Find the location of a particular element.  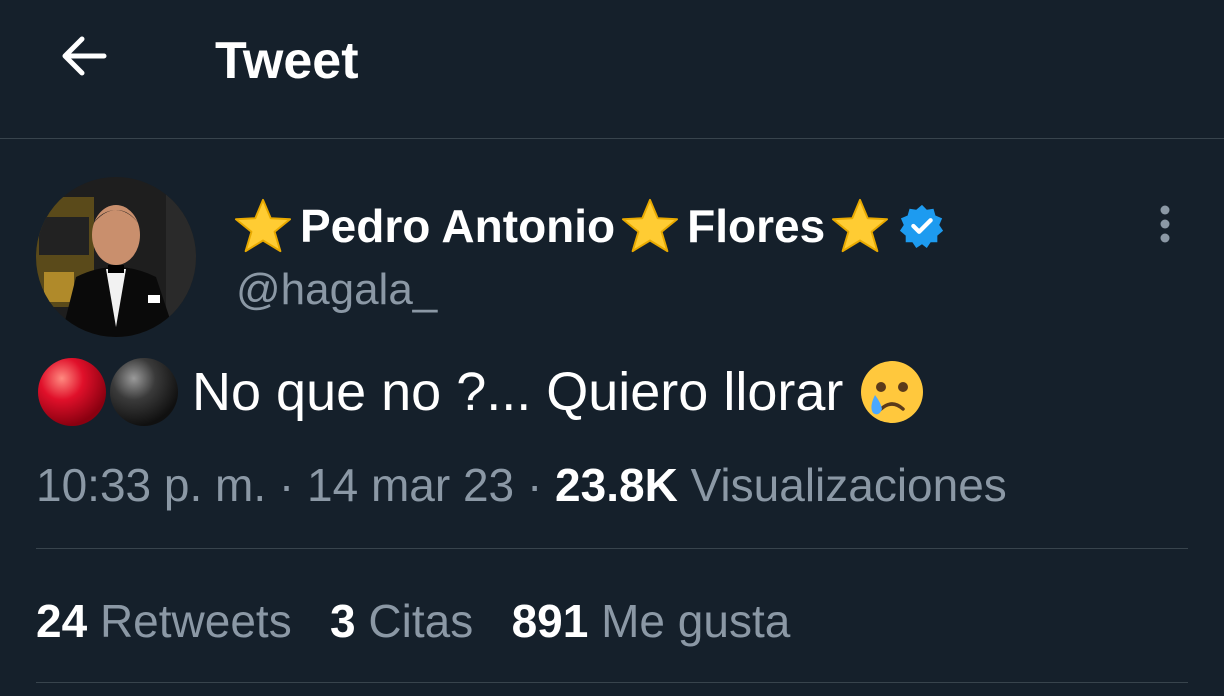

engagement-stats: 24 Retweets 3 Citas 891 Me gusta is located at coordinates (413, 621).